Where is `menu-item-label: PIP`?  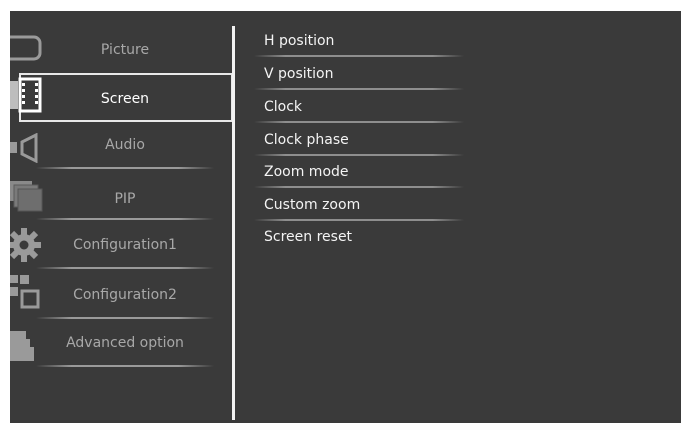 menu-item-label: PIP is located at coordinates (125, 199).